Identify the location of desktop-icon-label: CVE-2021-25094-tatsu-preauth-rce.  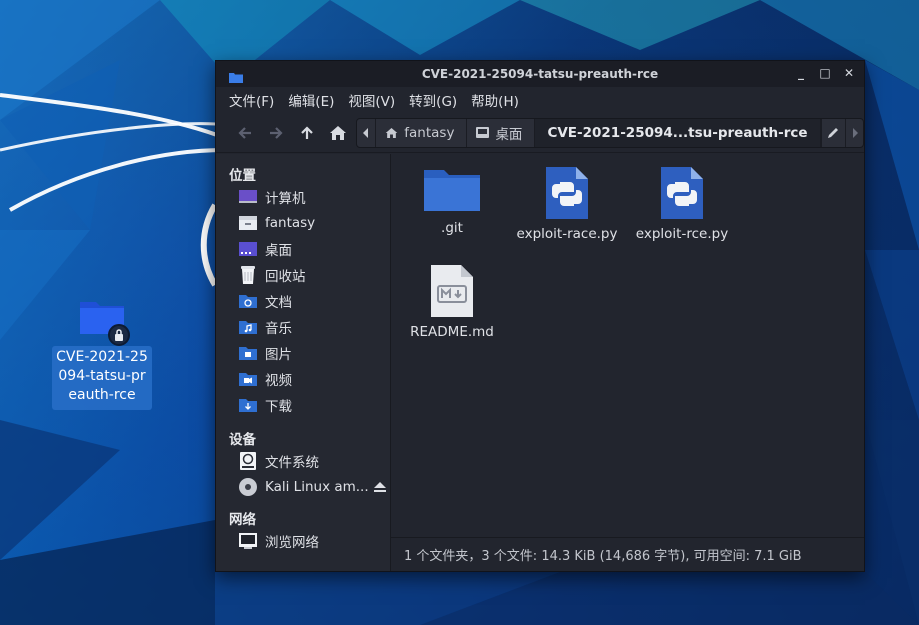
(102, 378).